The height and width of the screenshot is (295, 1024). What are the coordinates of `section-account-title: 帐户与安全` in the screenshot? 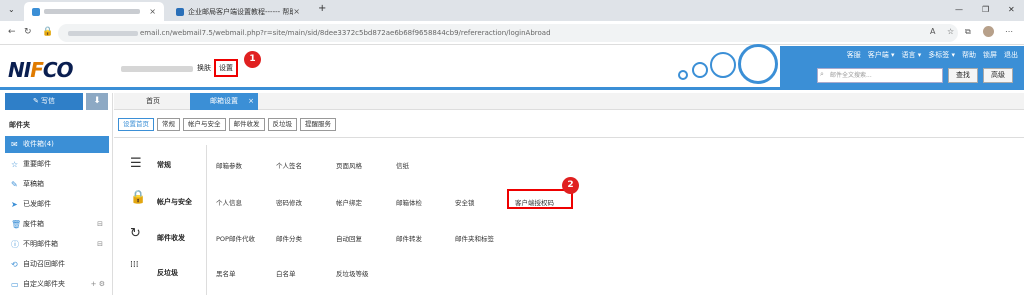 It's located at (174, 202).